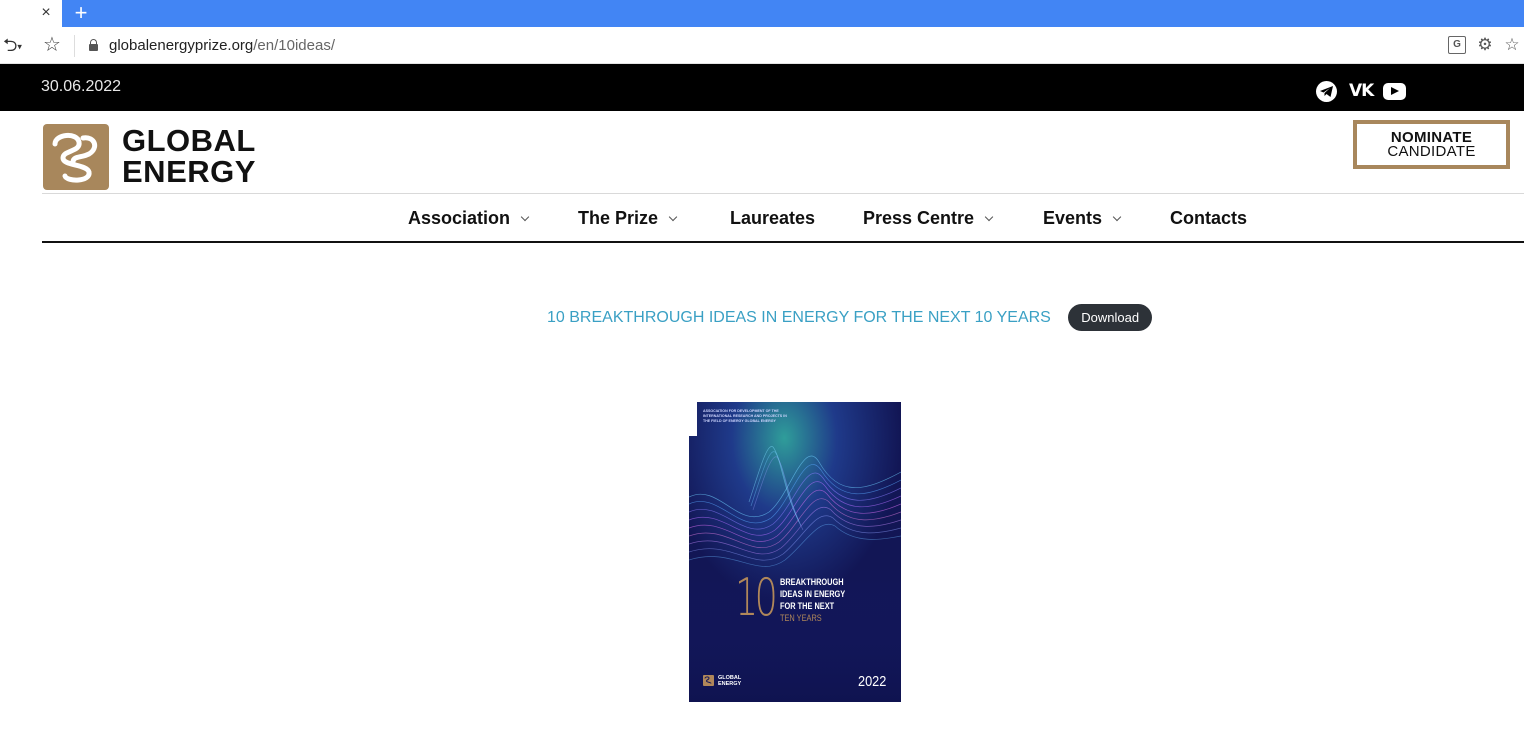 This screenshot has width=1524, height=751. What do you see at coordinates (1431, 151) in the screenshot?
I see `candidate-label: CANDIDATE` at bounding box center [1431, 151].